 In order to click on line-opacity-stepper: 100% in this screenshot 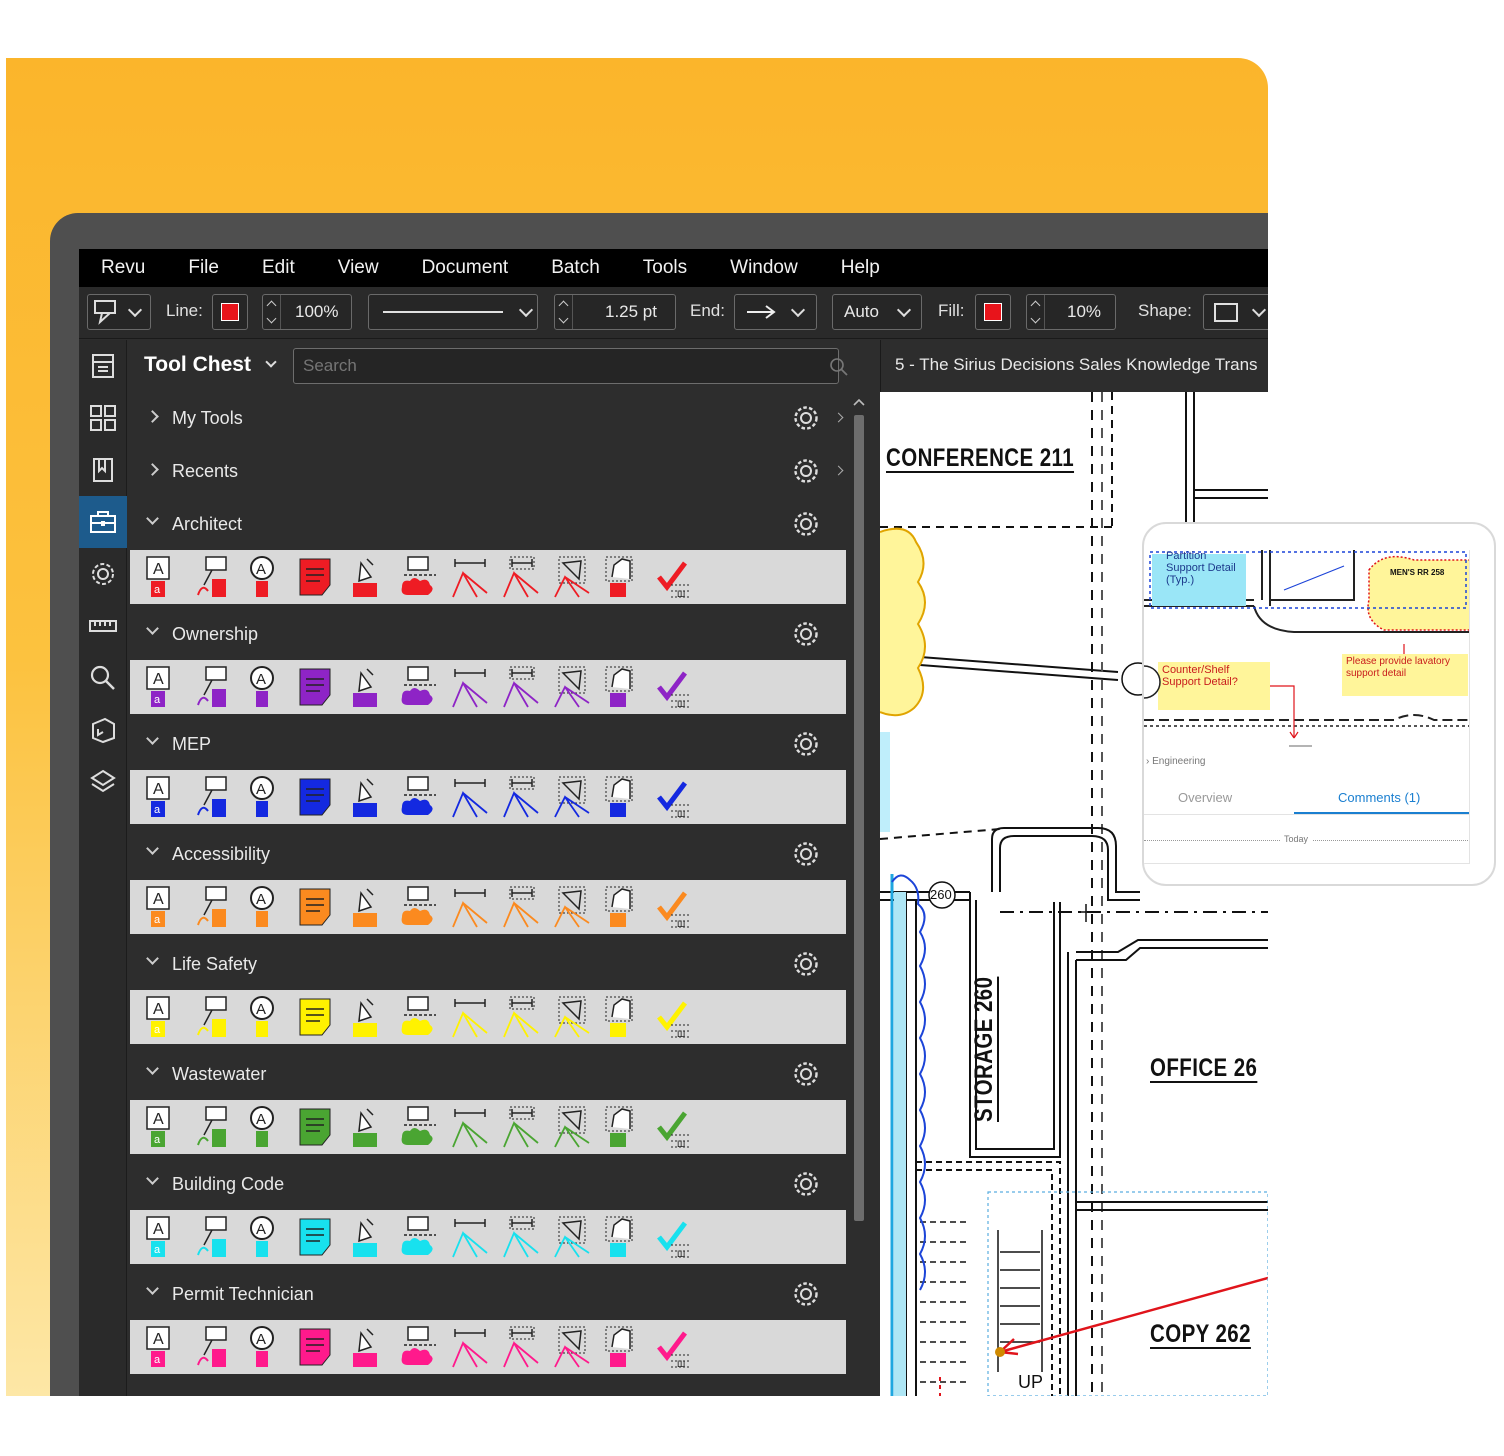, I will do `click(307, 312)`.